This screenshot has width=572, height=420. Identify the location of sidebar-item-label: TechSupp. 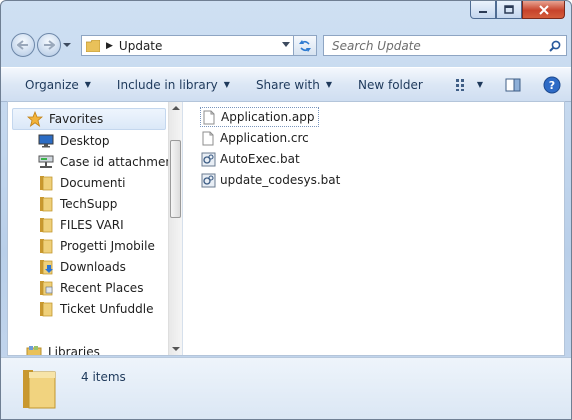
(89, 204).